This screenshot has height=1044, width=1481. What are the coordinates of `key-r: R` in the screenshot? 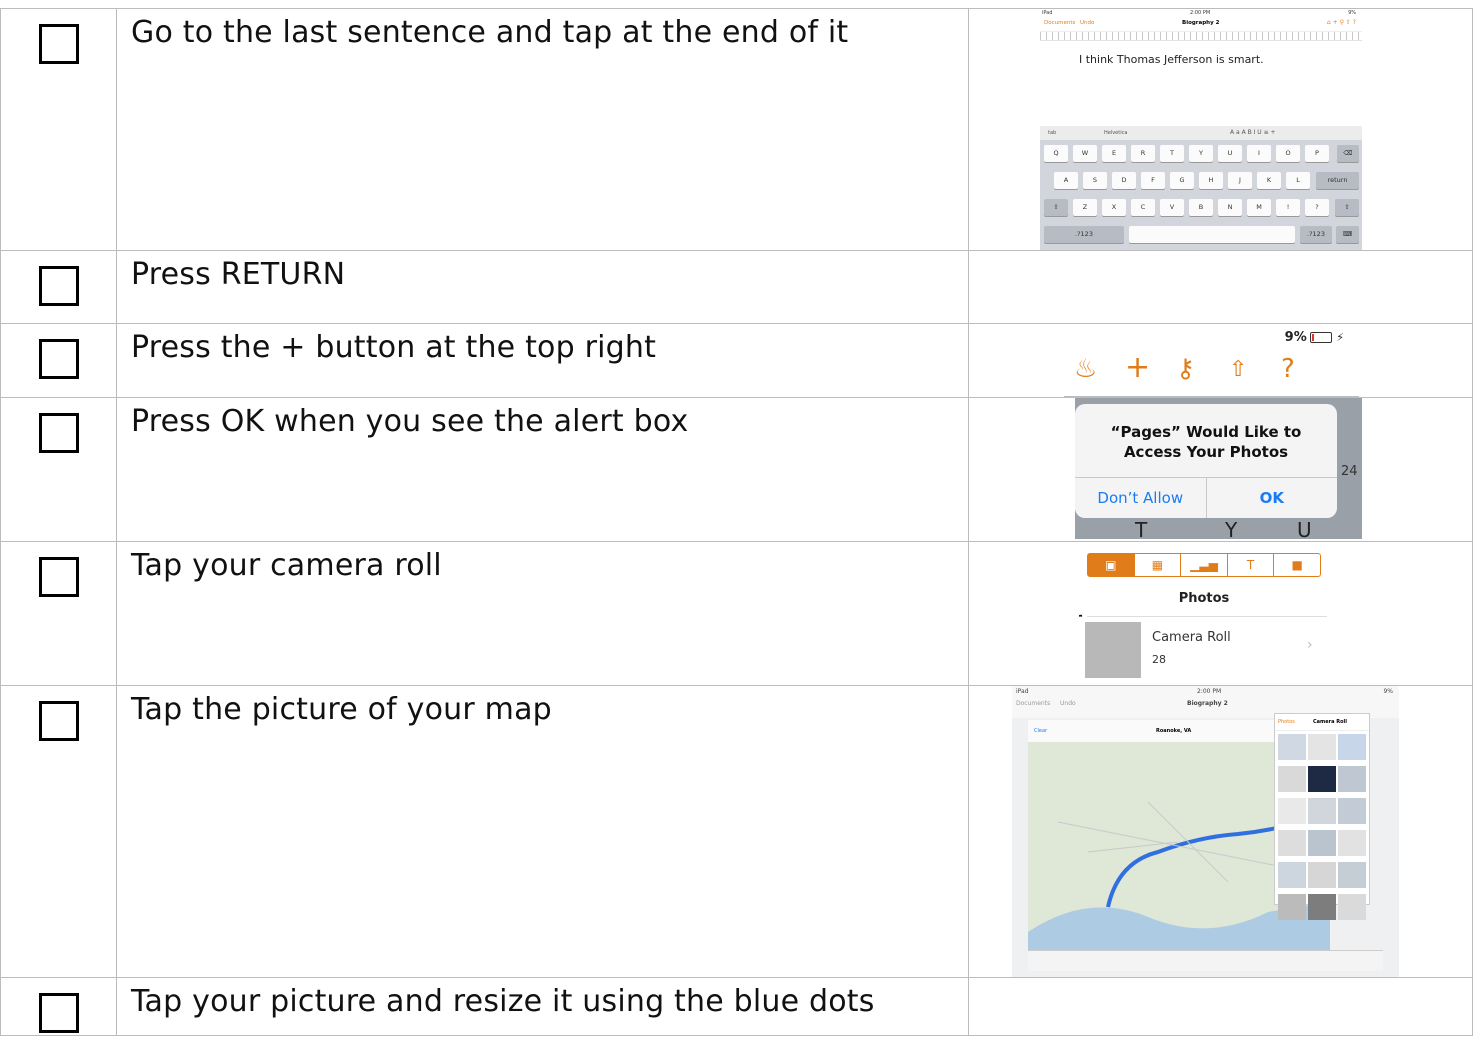 It's located at (1143, 153).